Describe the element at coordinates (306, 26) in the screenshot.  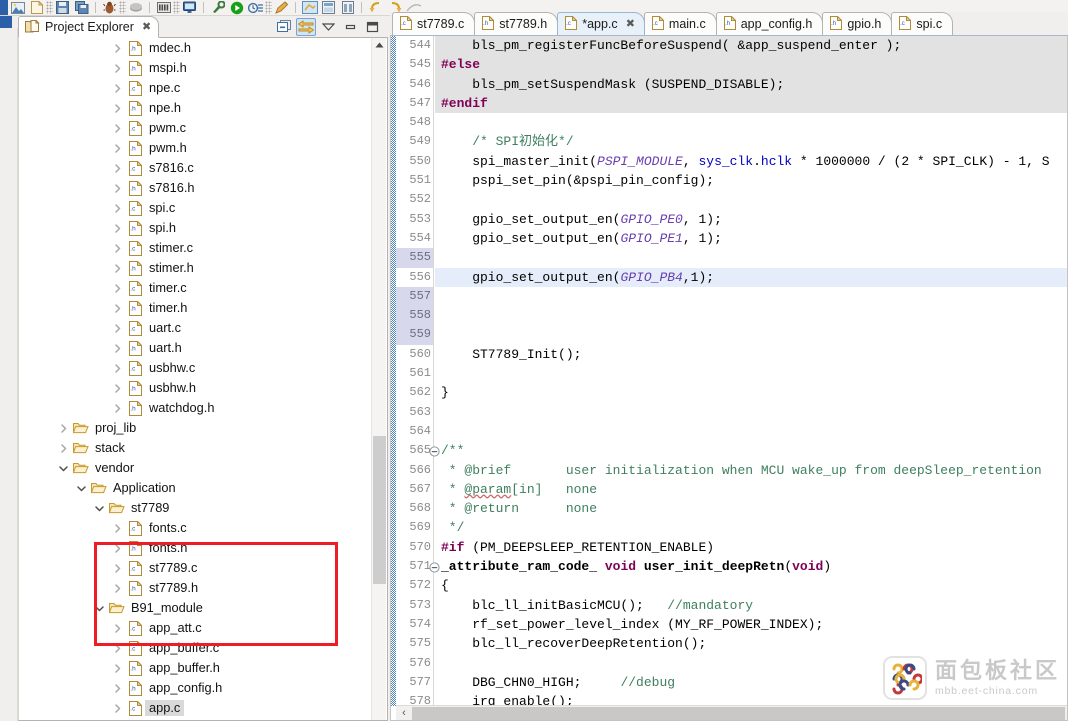
I see `link-with-editor-button` at that location.